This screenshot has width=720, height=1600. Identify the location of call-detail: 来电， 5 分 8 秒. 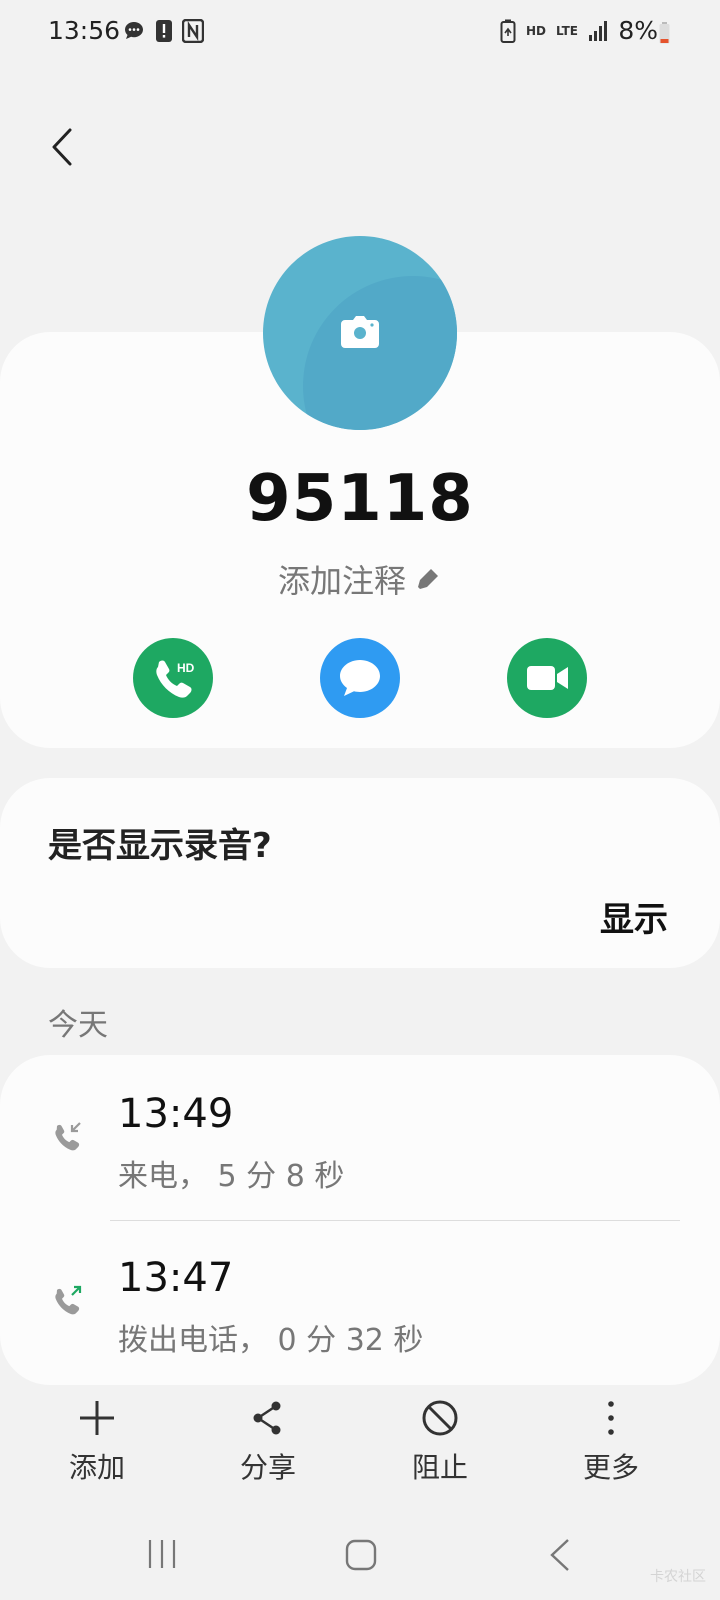
(231, 1176).